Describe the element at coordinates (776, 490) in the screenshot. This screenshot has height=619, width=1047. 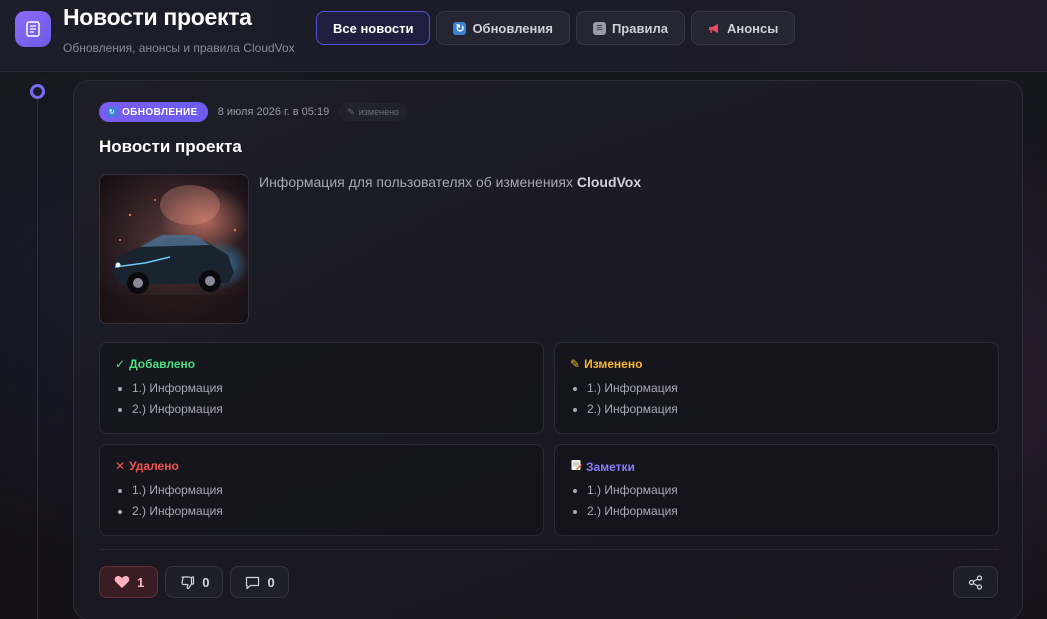
I see `section-notes: Заметки 1.) Информация 2.) Информация` at that location.